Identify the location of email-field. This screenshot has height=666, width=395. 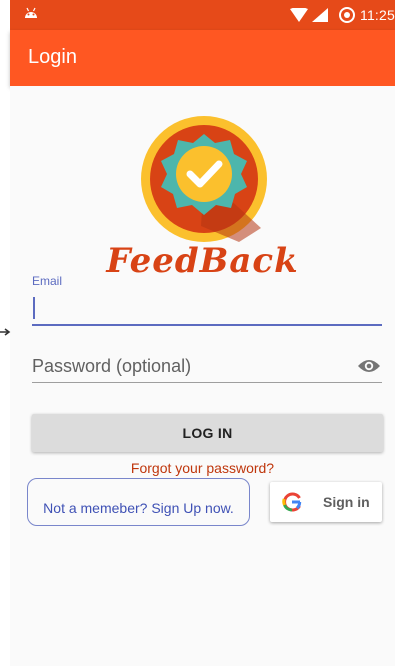
(207, 309).